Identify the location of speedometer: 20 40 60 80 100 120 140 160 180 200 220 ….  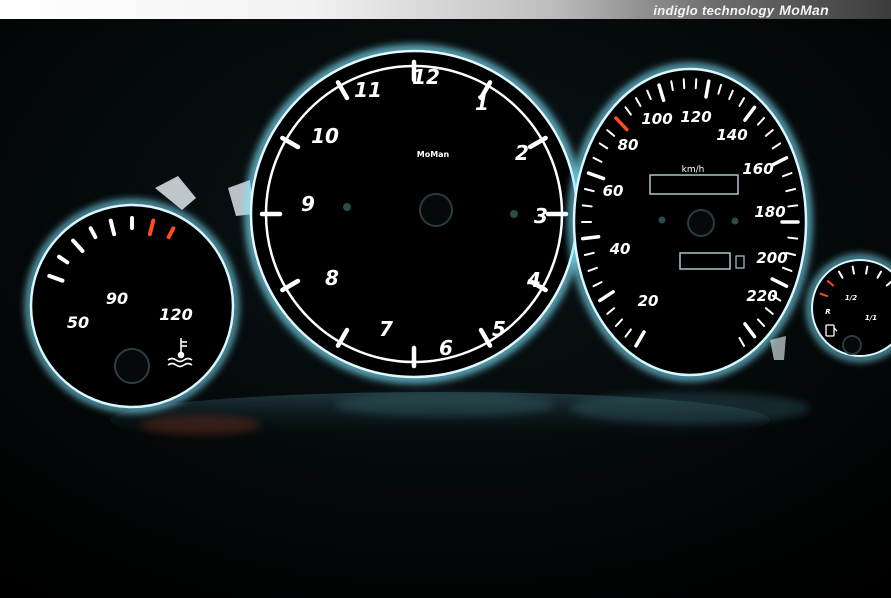
(690, 222).